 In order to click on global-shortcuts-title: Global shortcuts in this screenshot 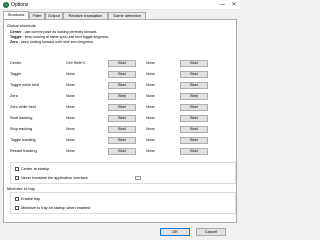, I will do `click(21, 25)`.